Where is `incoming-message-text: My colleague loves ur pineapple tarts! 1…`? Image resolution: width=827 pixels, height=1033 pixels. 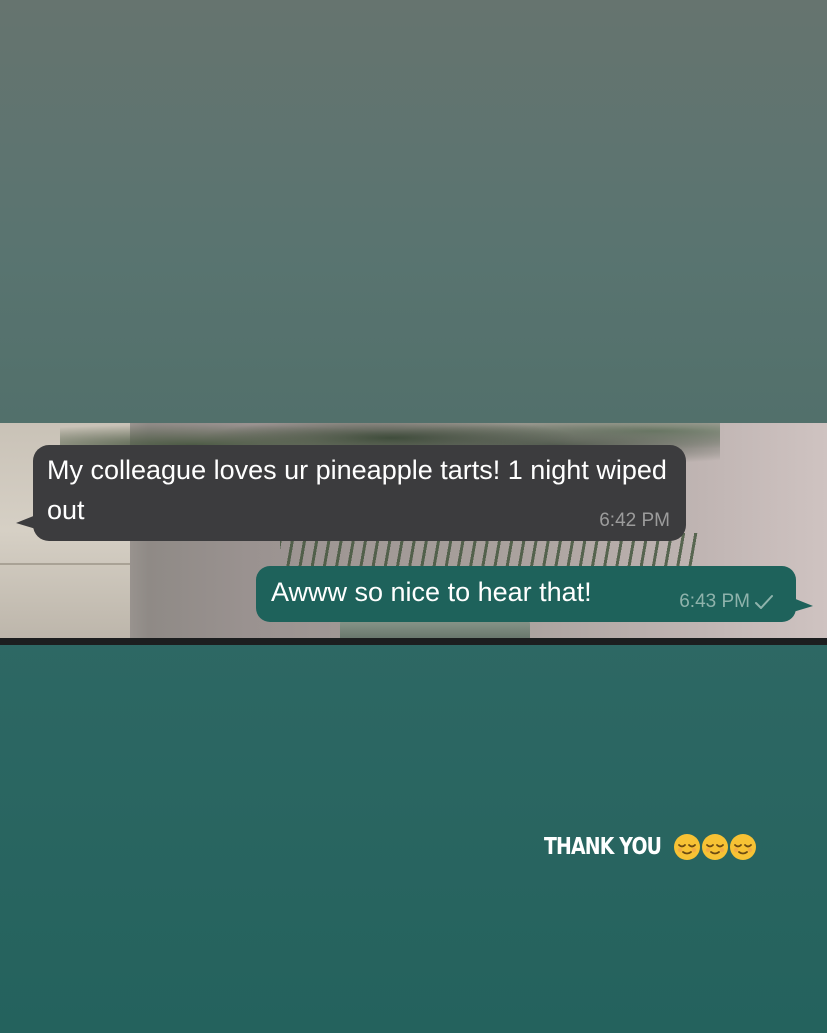 incoming-message-text: My colleague loves ur pineapple tarts! 1… is located at coordinates (357, 490).